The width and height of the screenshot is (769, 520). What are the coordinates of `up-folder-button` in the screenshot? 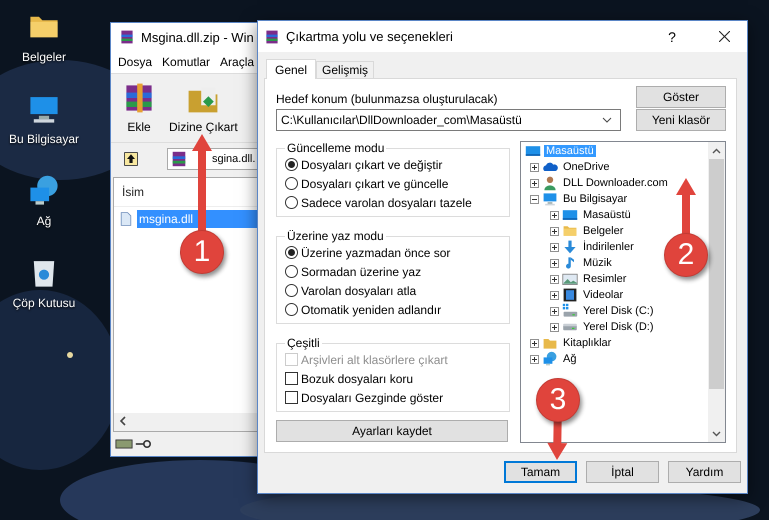 It's located at (131, 159).